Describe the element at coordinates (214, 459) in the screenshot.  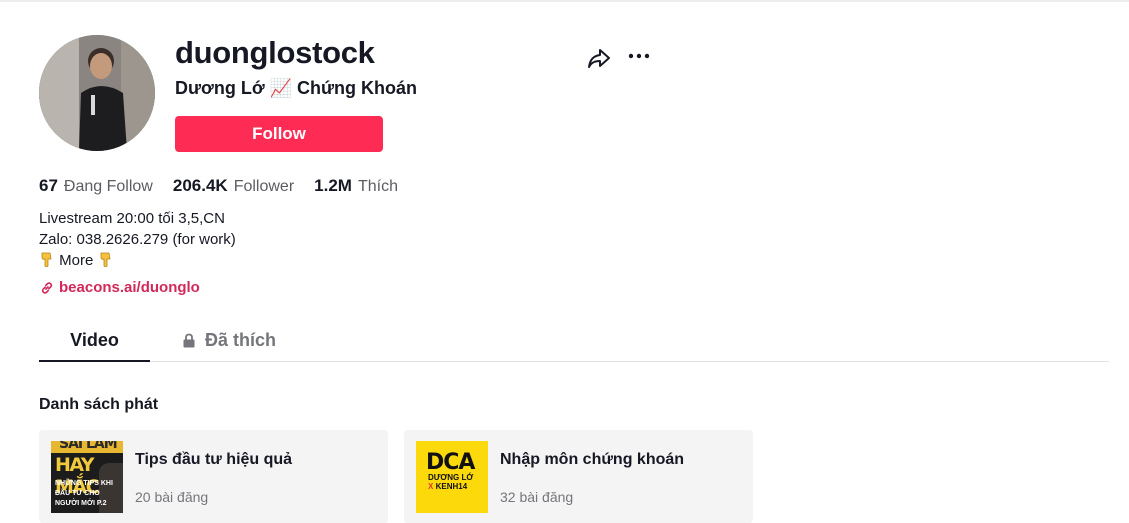
I see `playlist-title: Tips đầu tư hiệu quả` at that location.